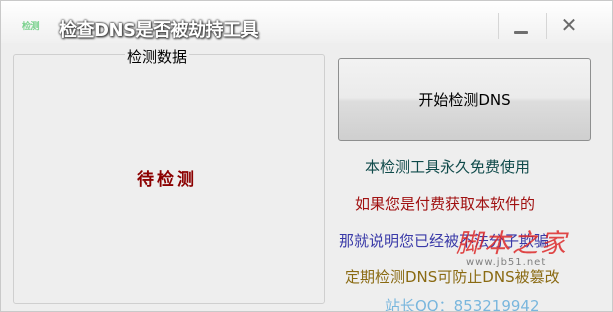  I want to click on close-icon: ✕, so click(569, 25).